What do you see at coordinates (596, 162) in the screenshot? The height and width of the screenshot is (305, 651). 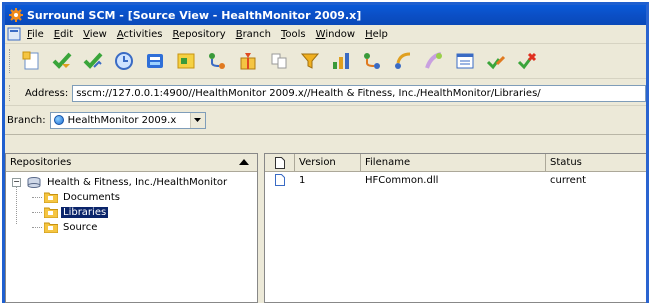 I see `column-status: Status` at bounding box center [596, 162].